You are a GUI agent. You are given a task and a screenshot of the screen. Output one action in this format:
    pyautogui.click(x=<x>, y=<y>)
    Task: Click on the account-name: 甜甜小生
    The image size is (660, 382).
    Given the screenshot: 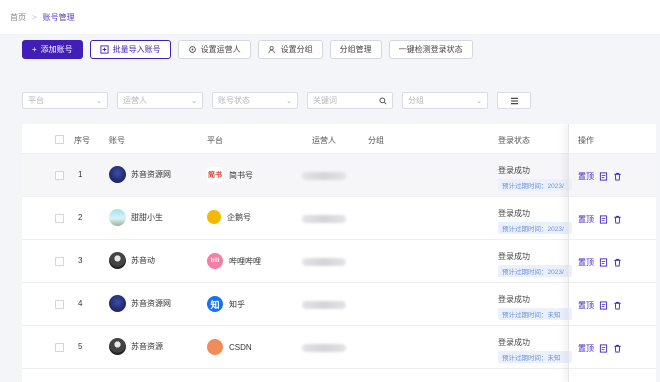 What is the action you would take?
    pyautogui.click(x=147, y=217)
    